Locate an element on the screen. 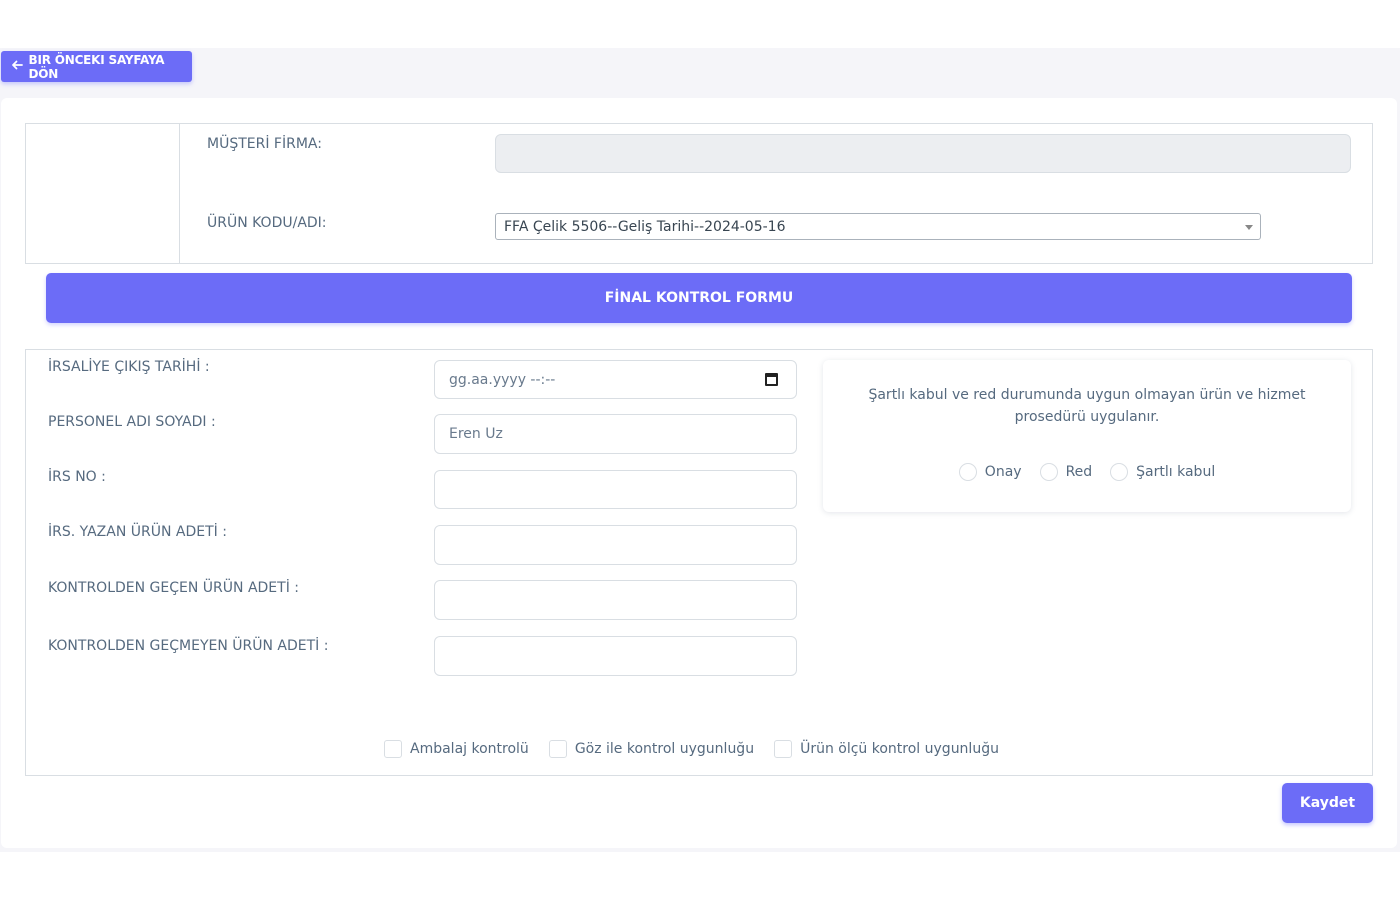  radio-reject-label: Red is located at coordinates (1079, 472).